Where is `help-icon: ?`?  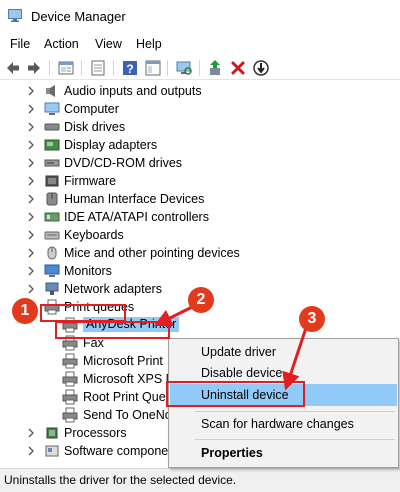
help-icon: ? is located at coordinates (130, 68).